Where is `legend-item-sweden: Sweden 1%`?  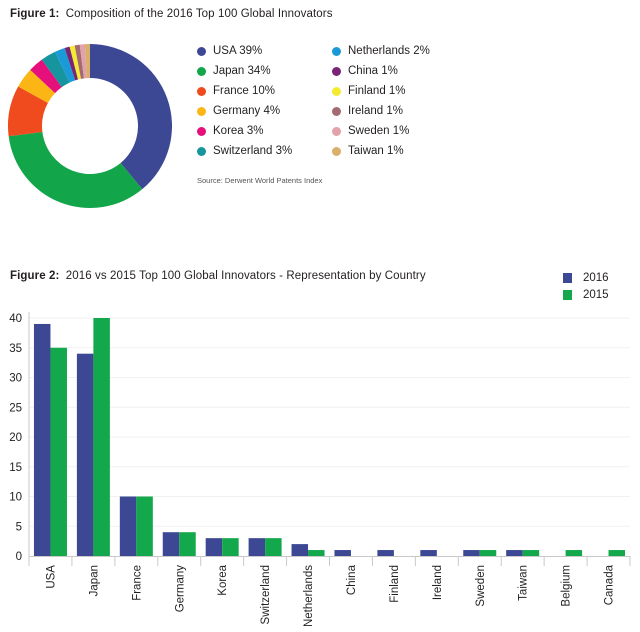 legend-item-sweden: Sweden 1% is located at coordinates (371, 131).